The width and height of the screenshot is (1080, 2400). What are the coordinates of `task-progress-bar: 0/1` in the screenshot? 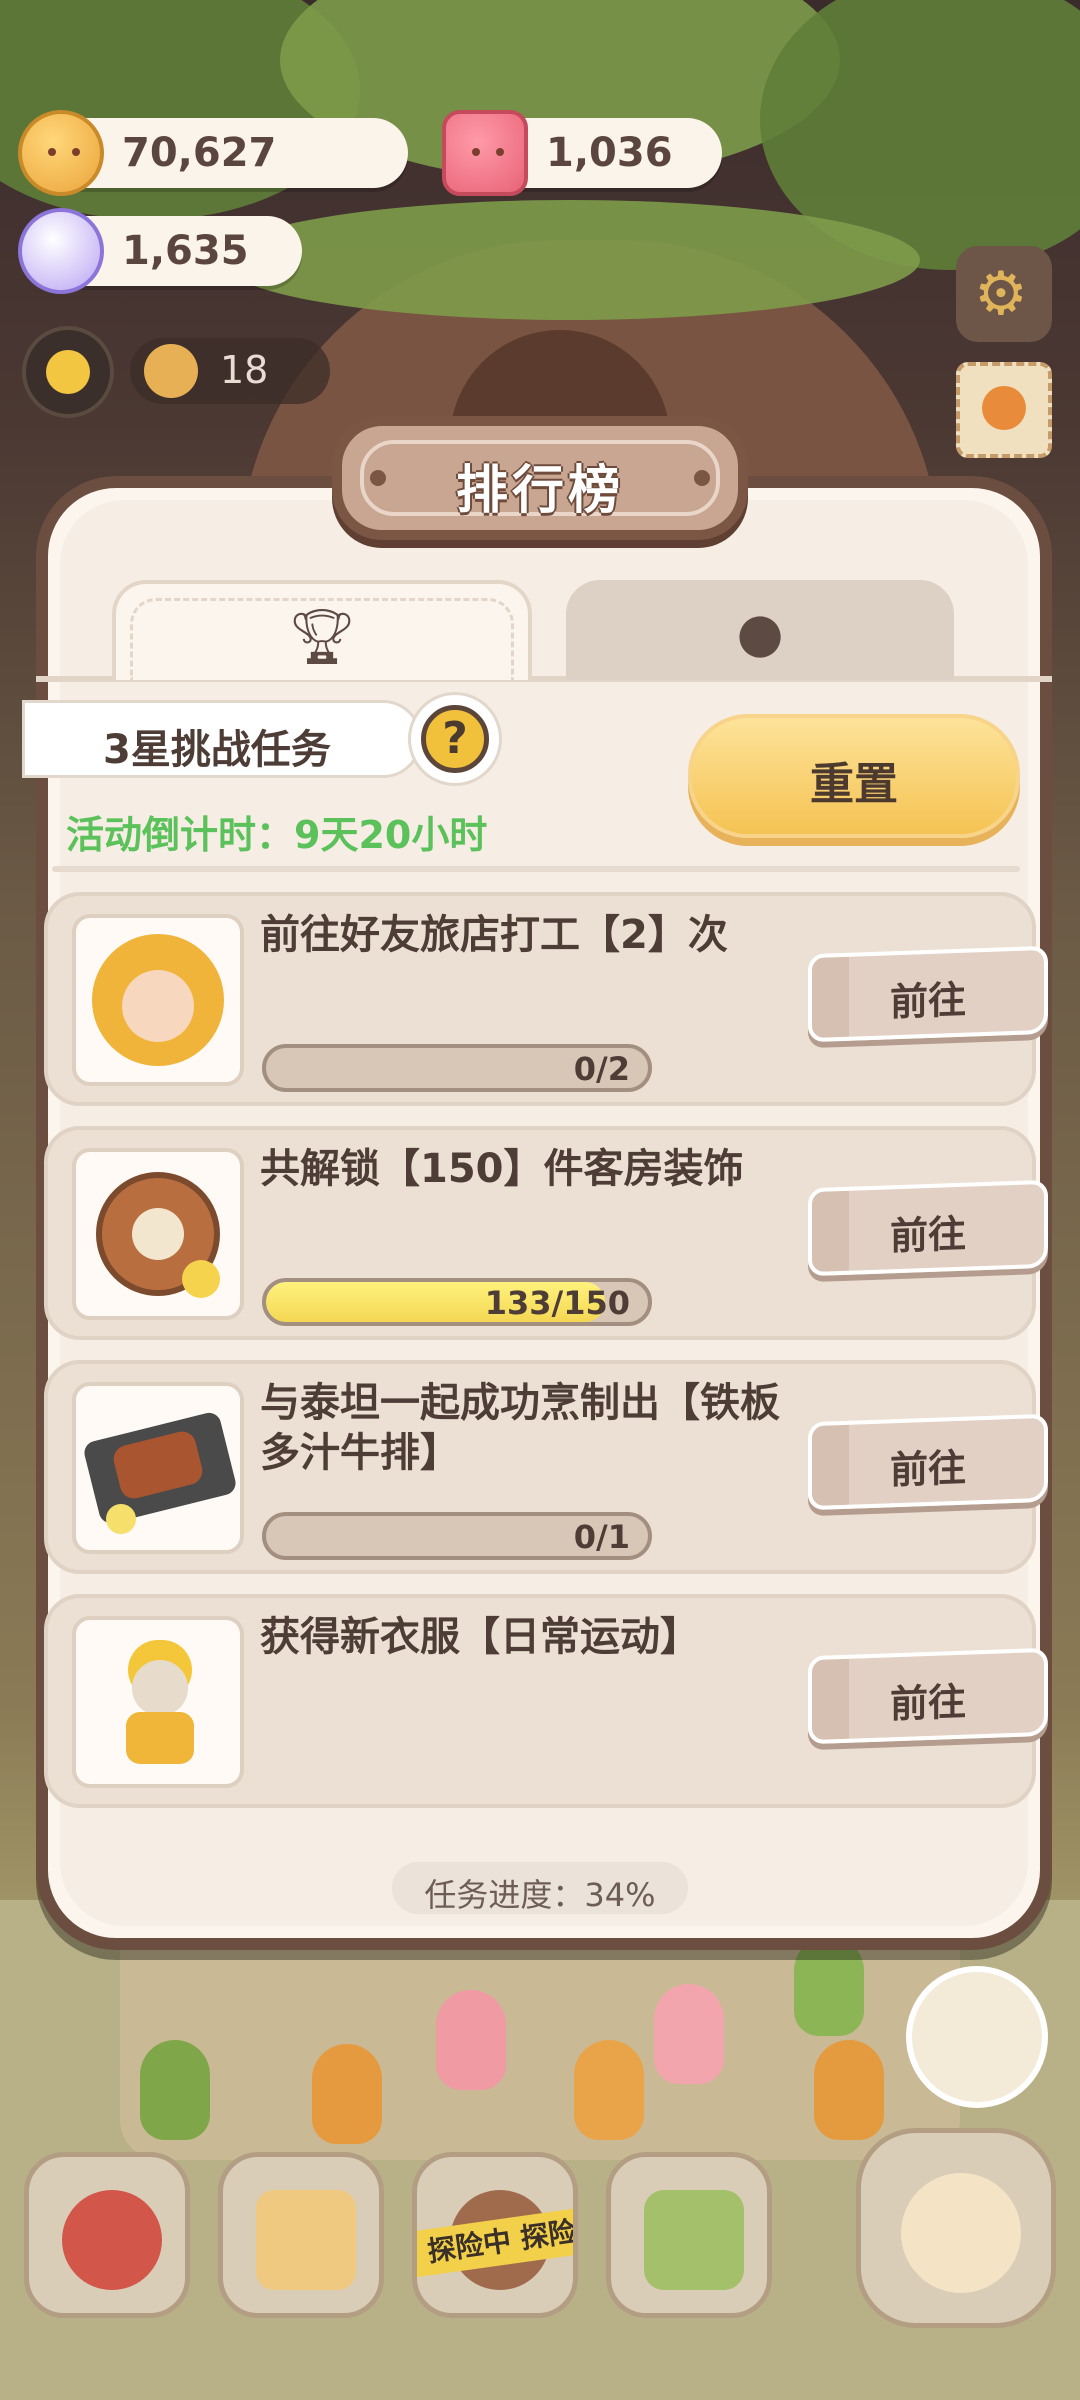 It's located at (457, 1536).